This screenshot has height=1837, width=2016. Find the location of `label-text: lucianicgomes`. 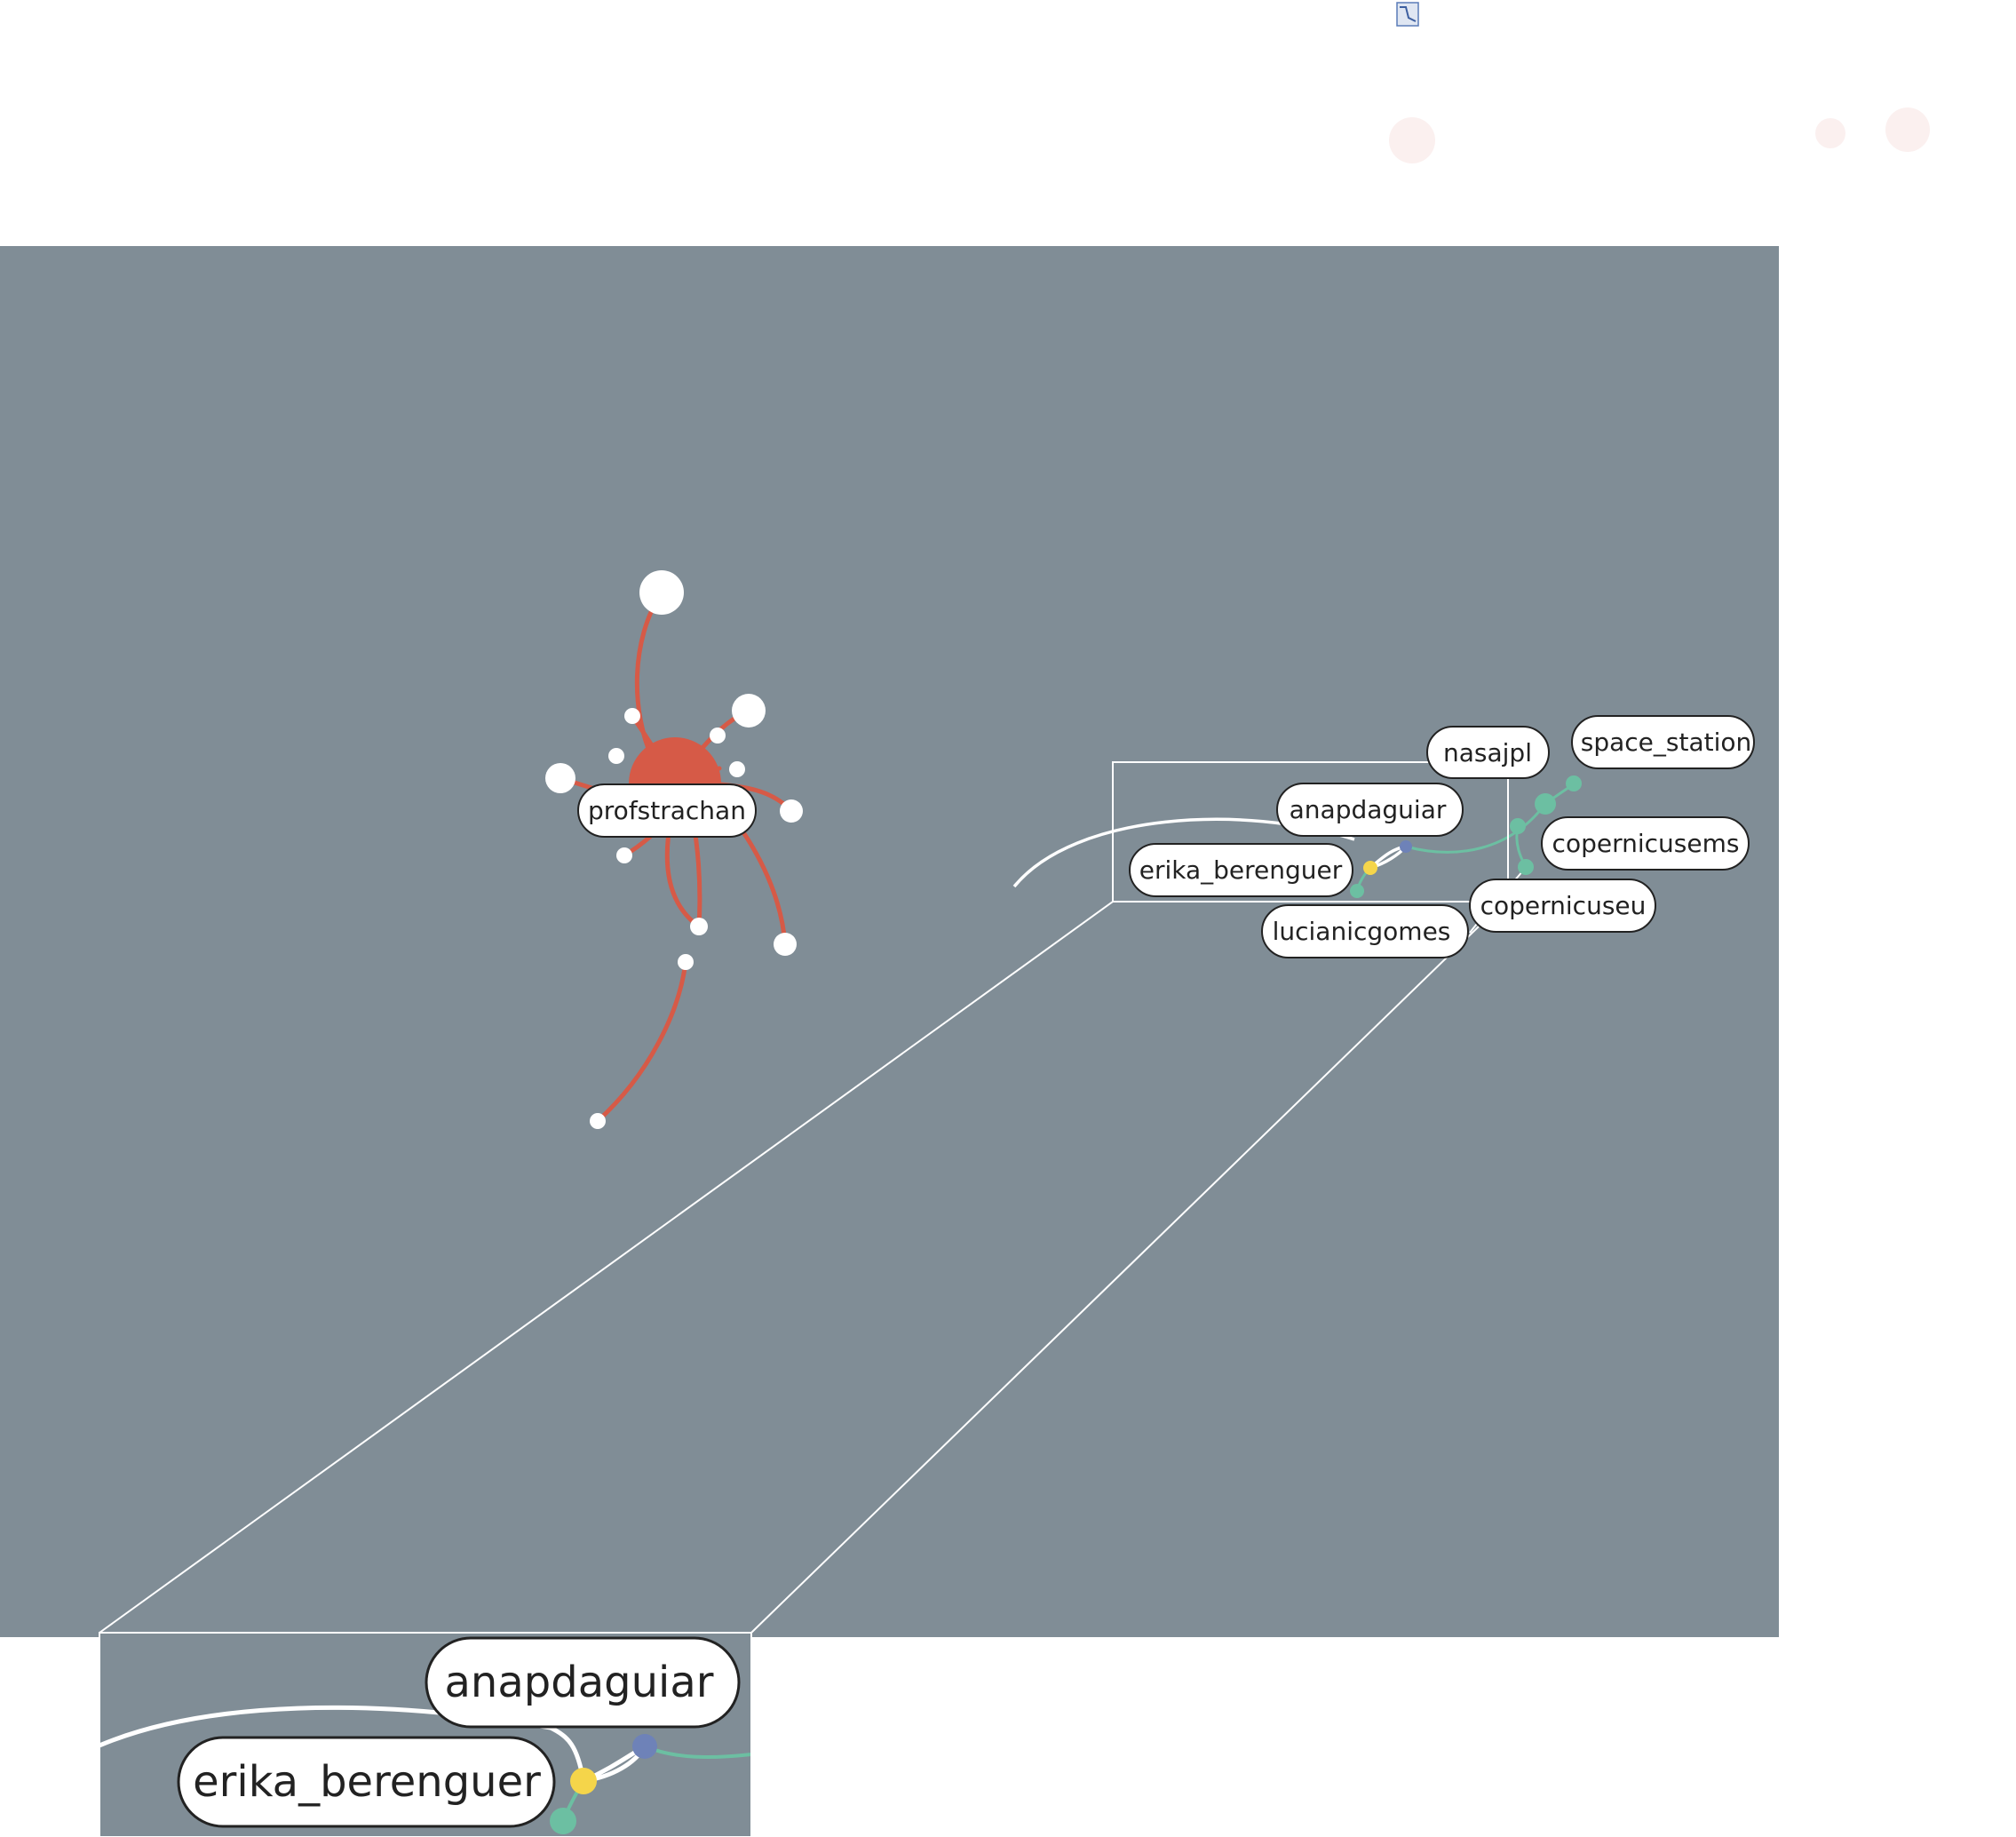

label-text: lucianicgomes is located at coordinates (1362, 932).